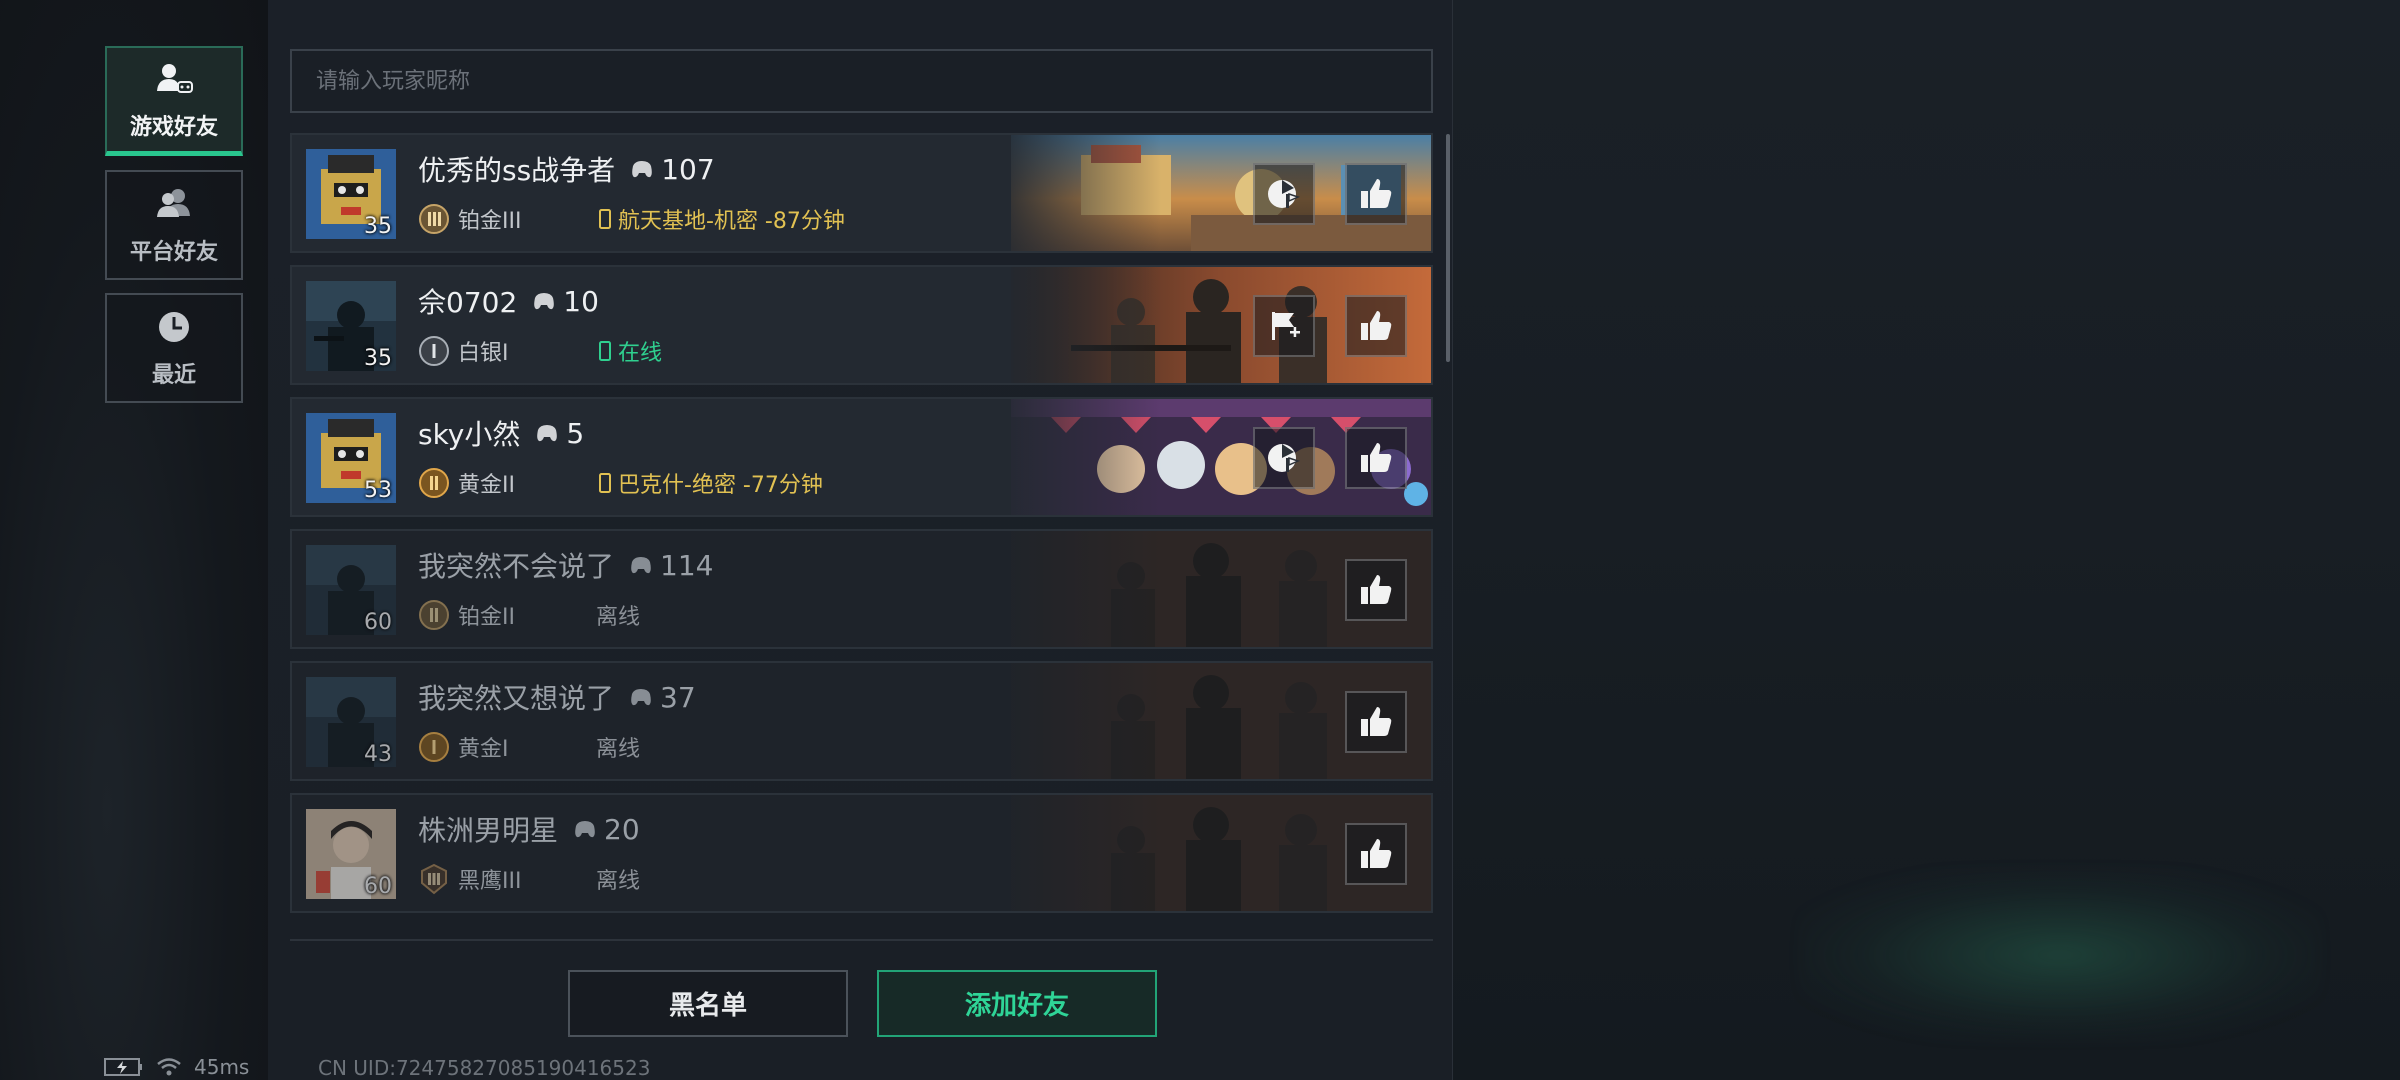 This screenshot has width=2400, height=1080. Describe the element at coordinates (484, 1068) in the screenshot. I see `user-uid: CN UID:7247582708519041​6523` at that location.